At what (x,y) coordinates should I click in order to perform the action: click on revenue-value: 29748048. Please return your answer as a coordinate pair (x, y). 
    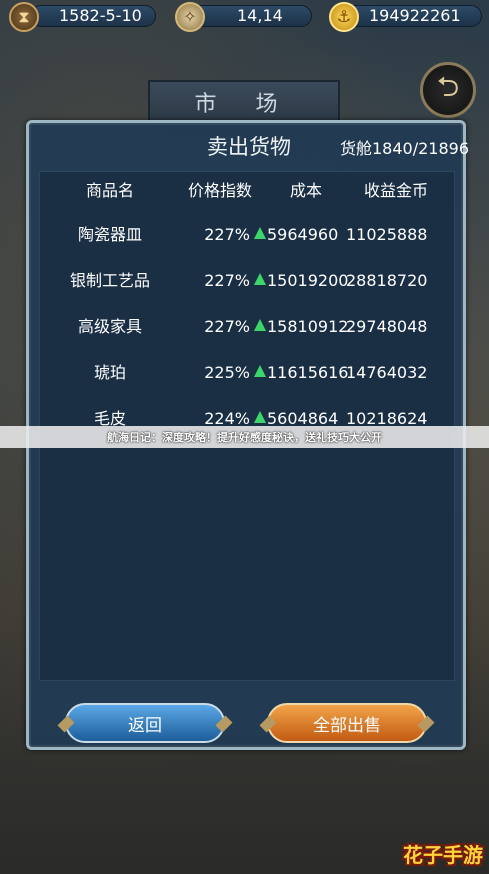
    Looking at the image, I should click on (387, 326).